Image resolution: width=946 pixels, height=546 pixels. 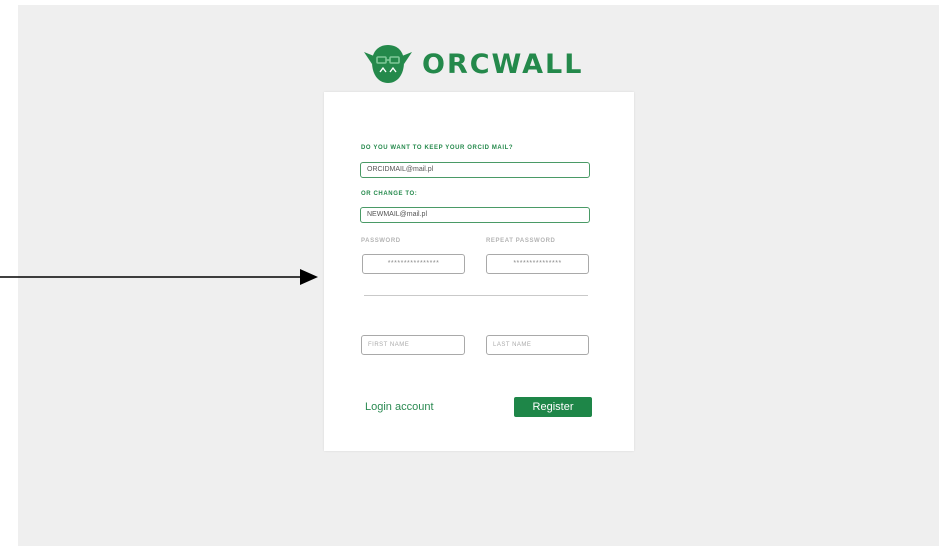 I want to click on keep-orcid-mail-label: DO YOU WANT TO KEEP YOUR ORCID MAIL?, so click(x=437, y=148).